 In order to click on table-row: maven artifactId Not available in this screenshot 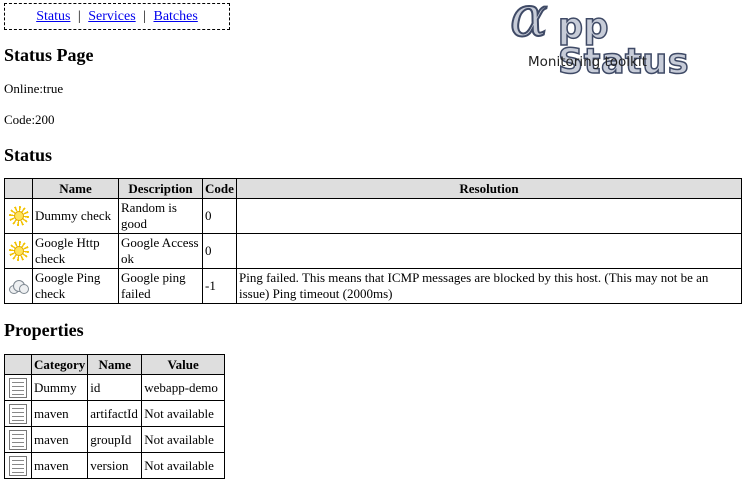, I will do `click(114, 413)`.